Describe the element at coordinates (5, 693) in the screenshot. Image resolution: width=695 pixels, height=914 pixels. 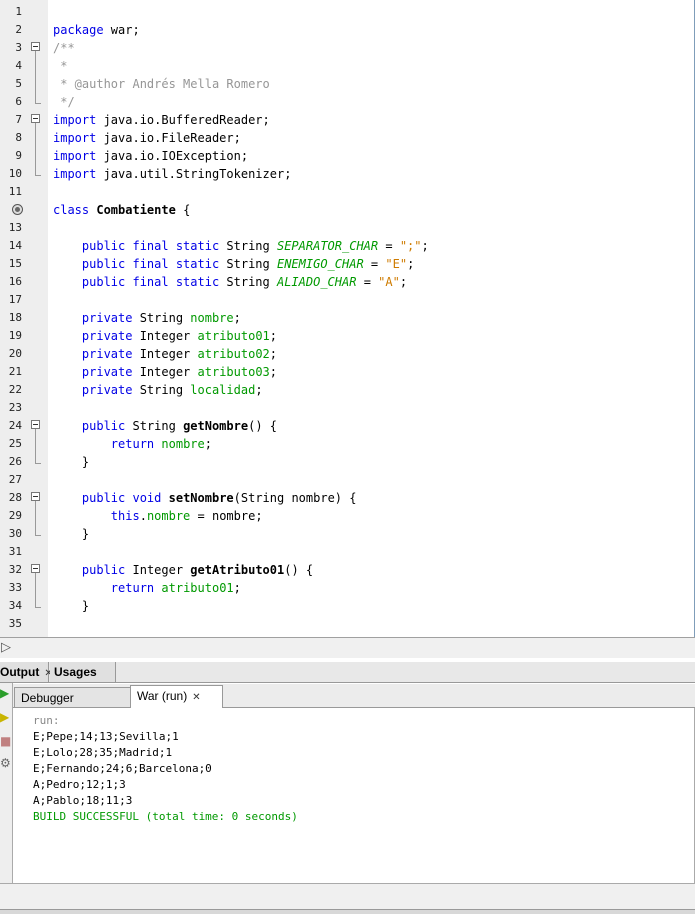
I see `run-icon: ▶` at that location.